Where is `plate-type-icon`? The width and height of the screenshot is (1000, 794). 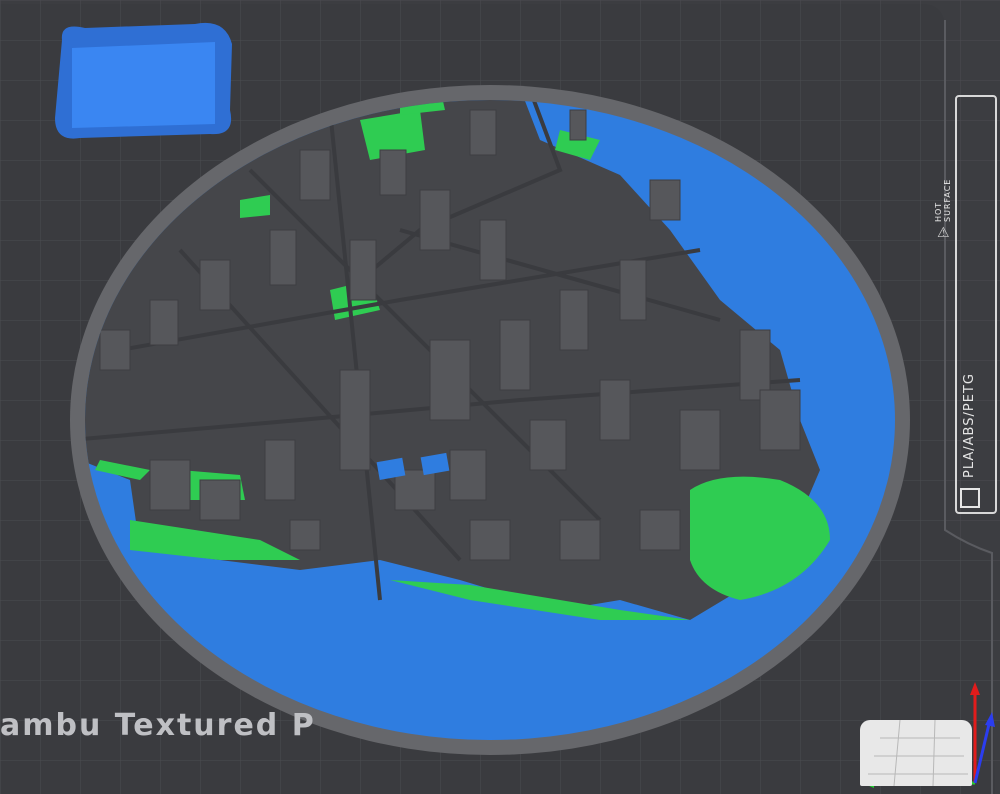 plate-type-icon is located at coordinates (970, 498).